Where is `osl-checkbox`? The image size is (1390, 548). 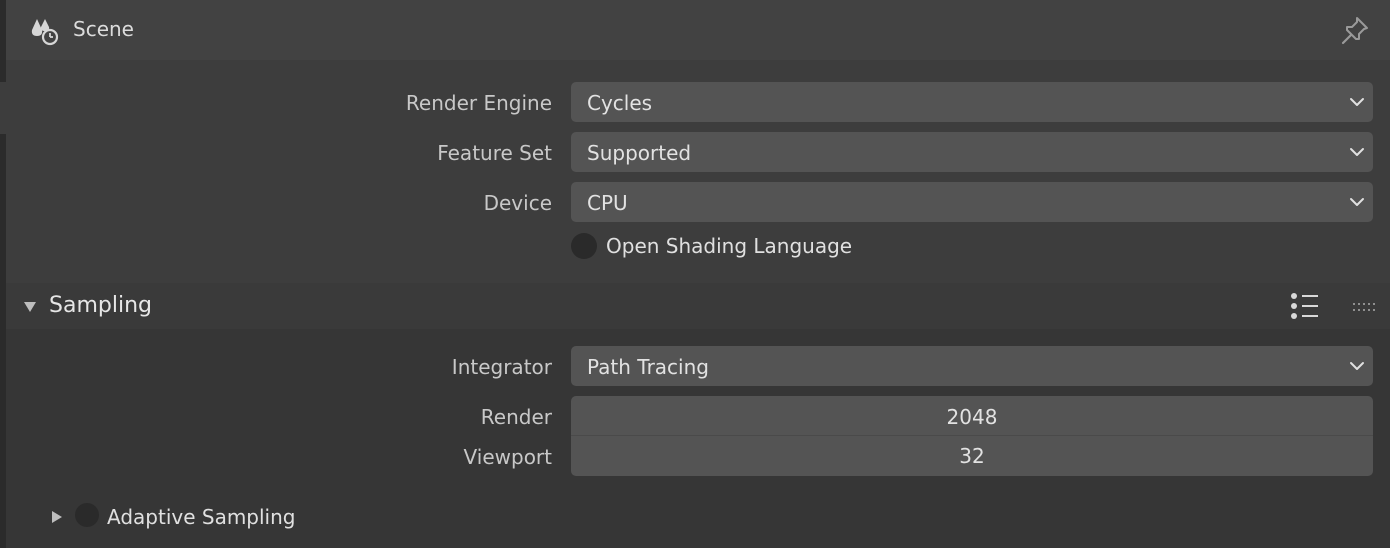 osl-checkbox is located at coordinates (584, 246).